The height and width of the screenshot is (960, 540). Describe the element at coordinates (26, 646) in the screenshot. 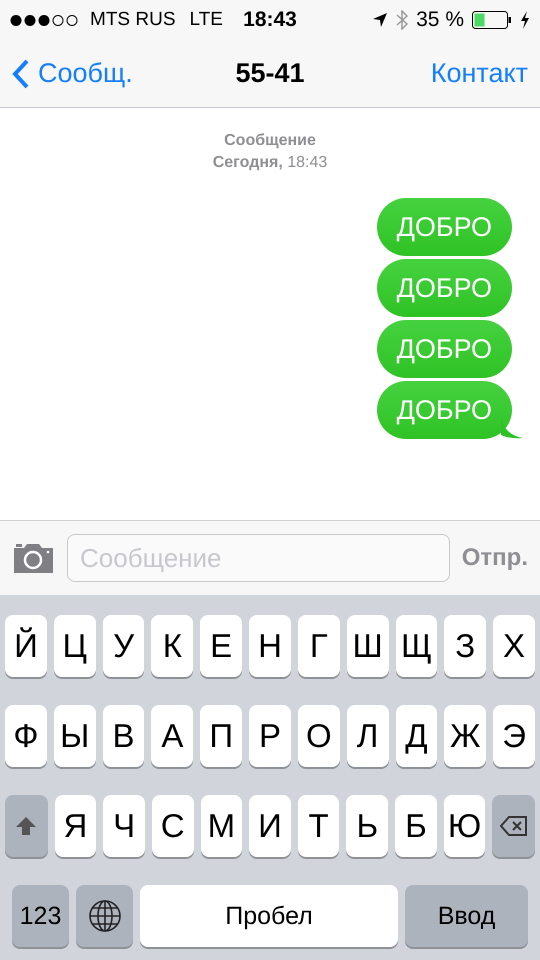

I see `letter-key: Й` at that location.